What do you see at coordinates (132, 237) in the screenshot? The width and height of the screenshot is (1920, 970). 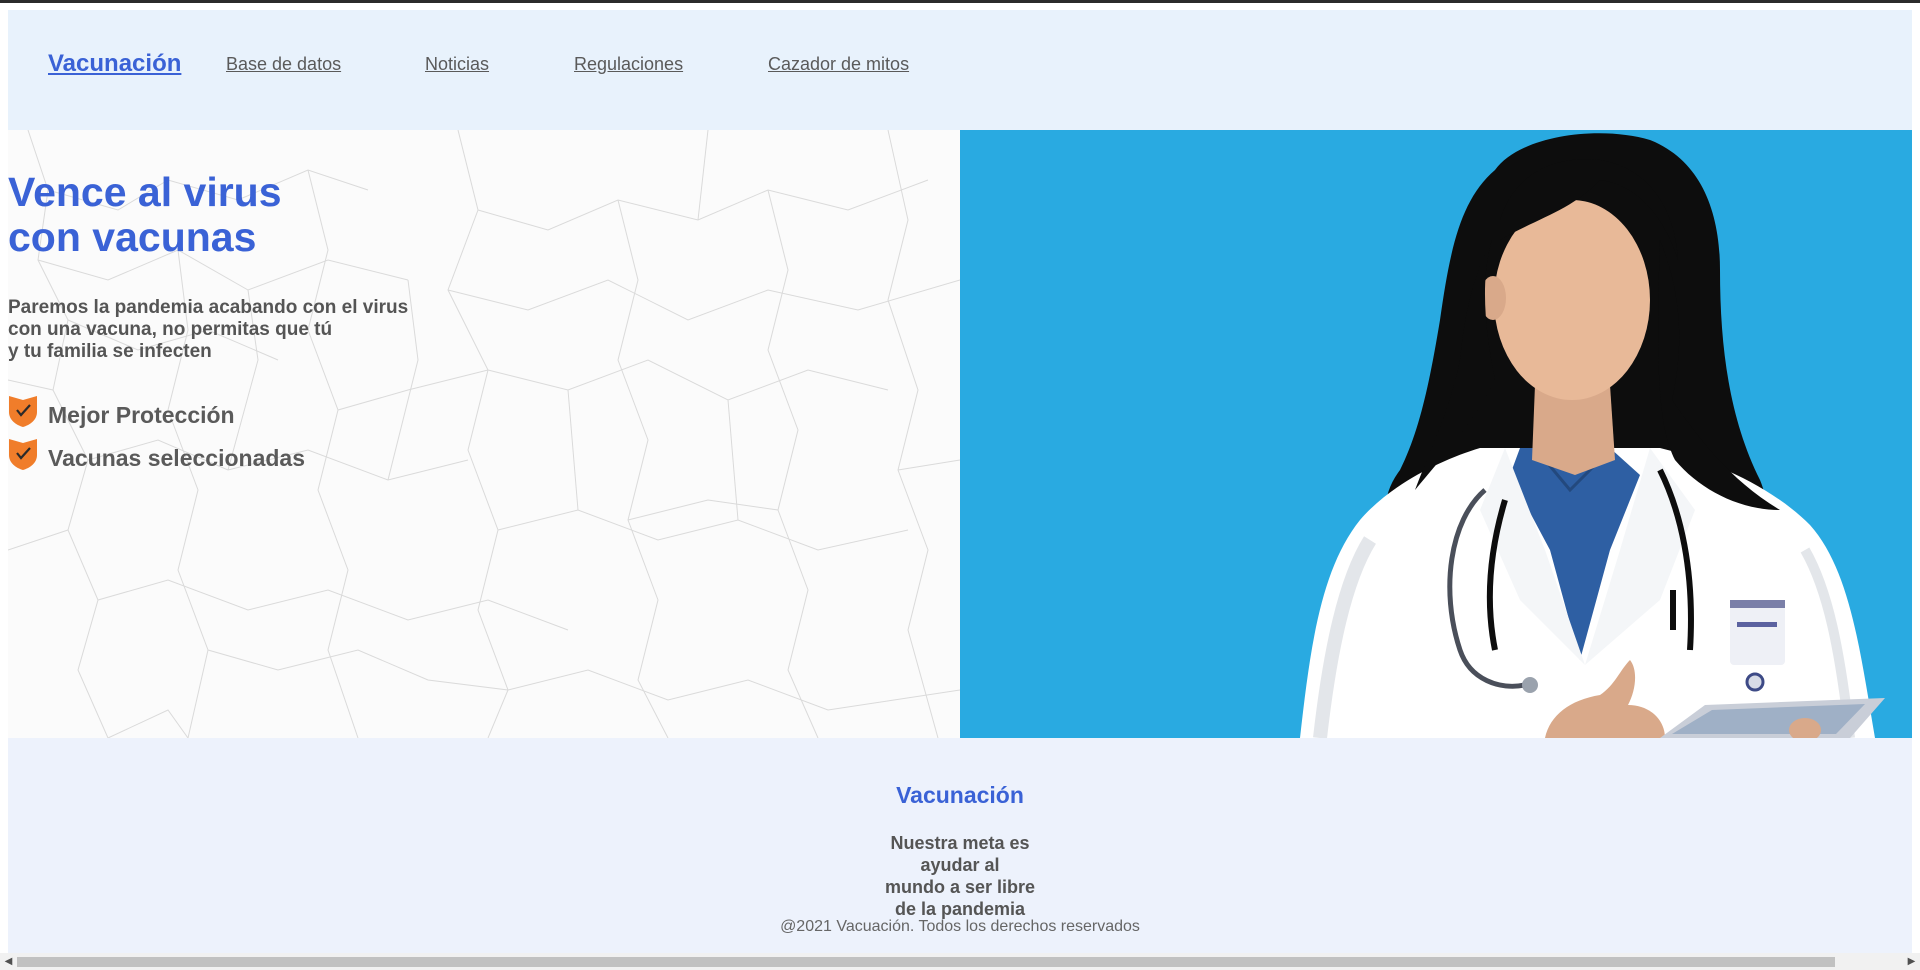 I see `hero-title-line2: con vacunas` at bounding box center [132, 237].